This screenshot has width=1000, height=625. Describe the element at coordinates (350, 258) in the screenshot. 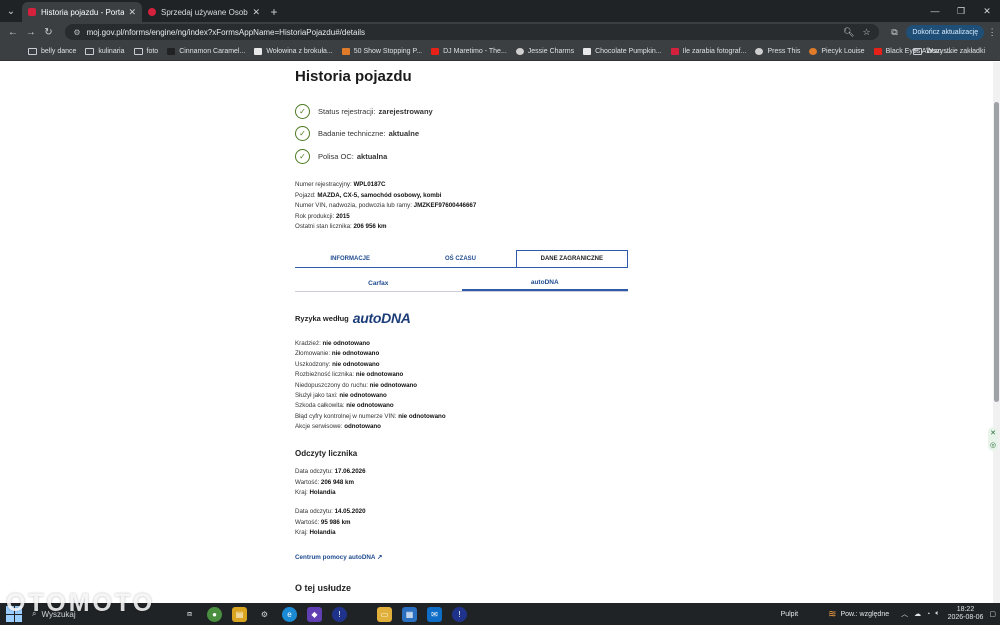

I see `tab-informacje: INFORMACJE` at that location.